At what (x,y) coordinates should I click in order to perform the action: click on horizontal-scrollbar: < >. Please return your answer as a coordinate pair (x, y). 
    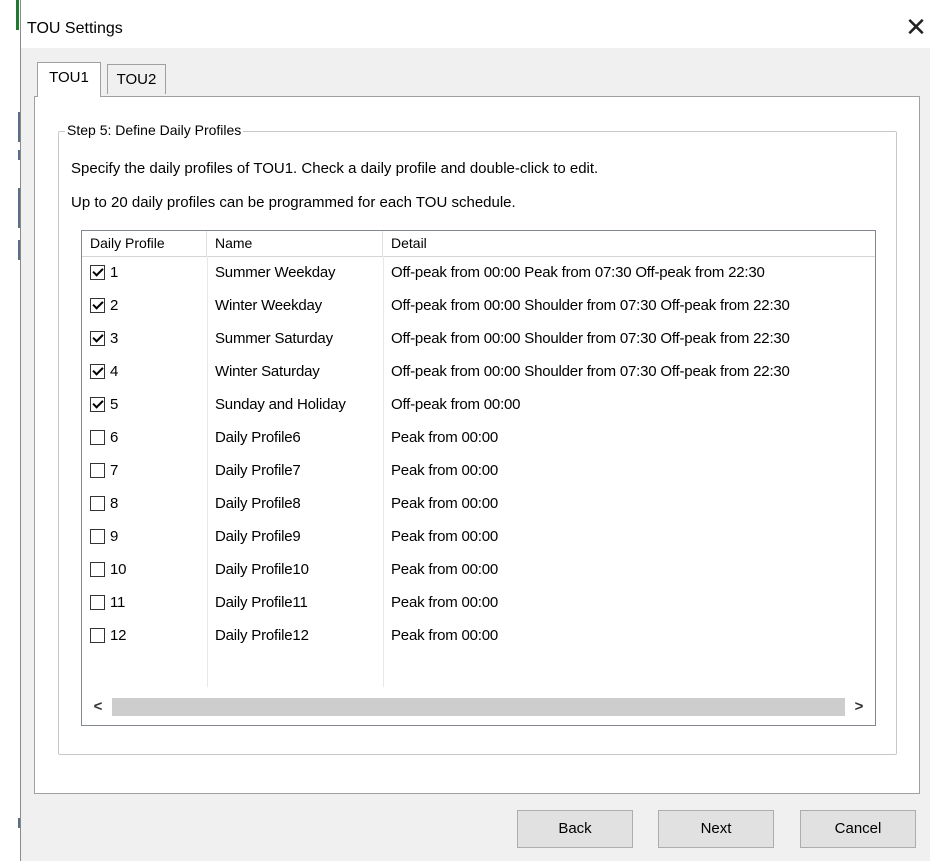
    Looking at the image, I should click on (478, 707).